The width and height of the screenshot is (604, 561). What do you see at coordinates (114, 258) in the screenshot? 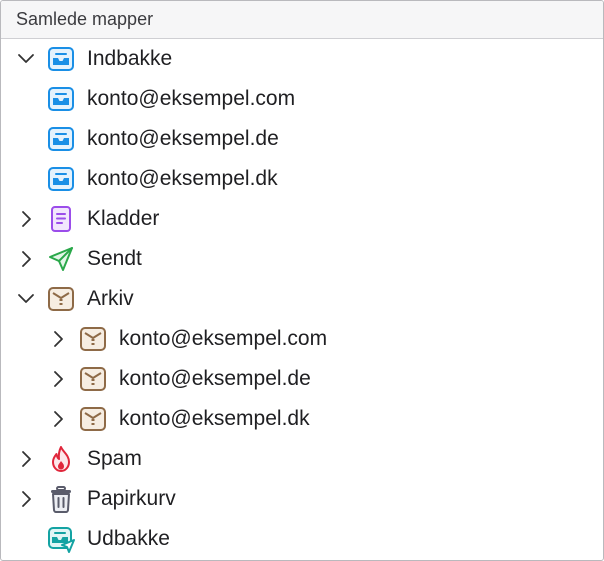
I see `folder-label: Sendt` at bounding box center [114, 258].